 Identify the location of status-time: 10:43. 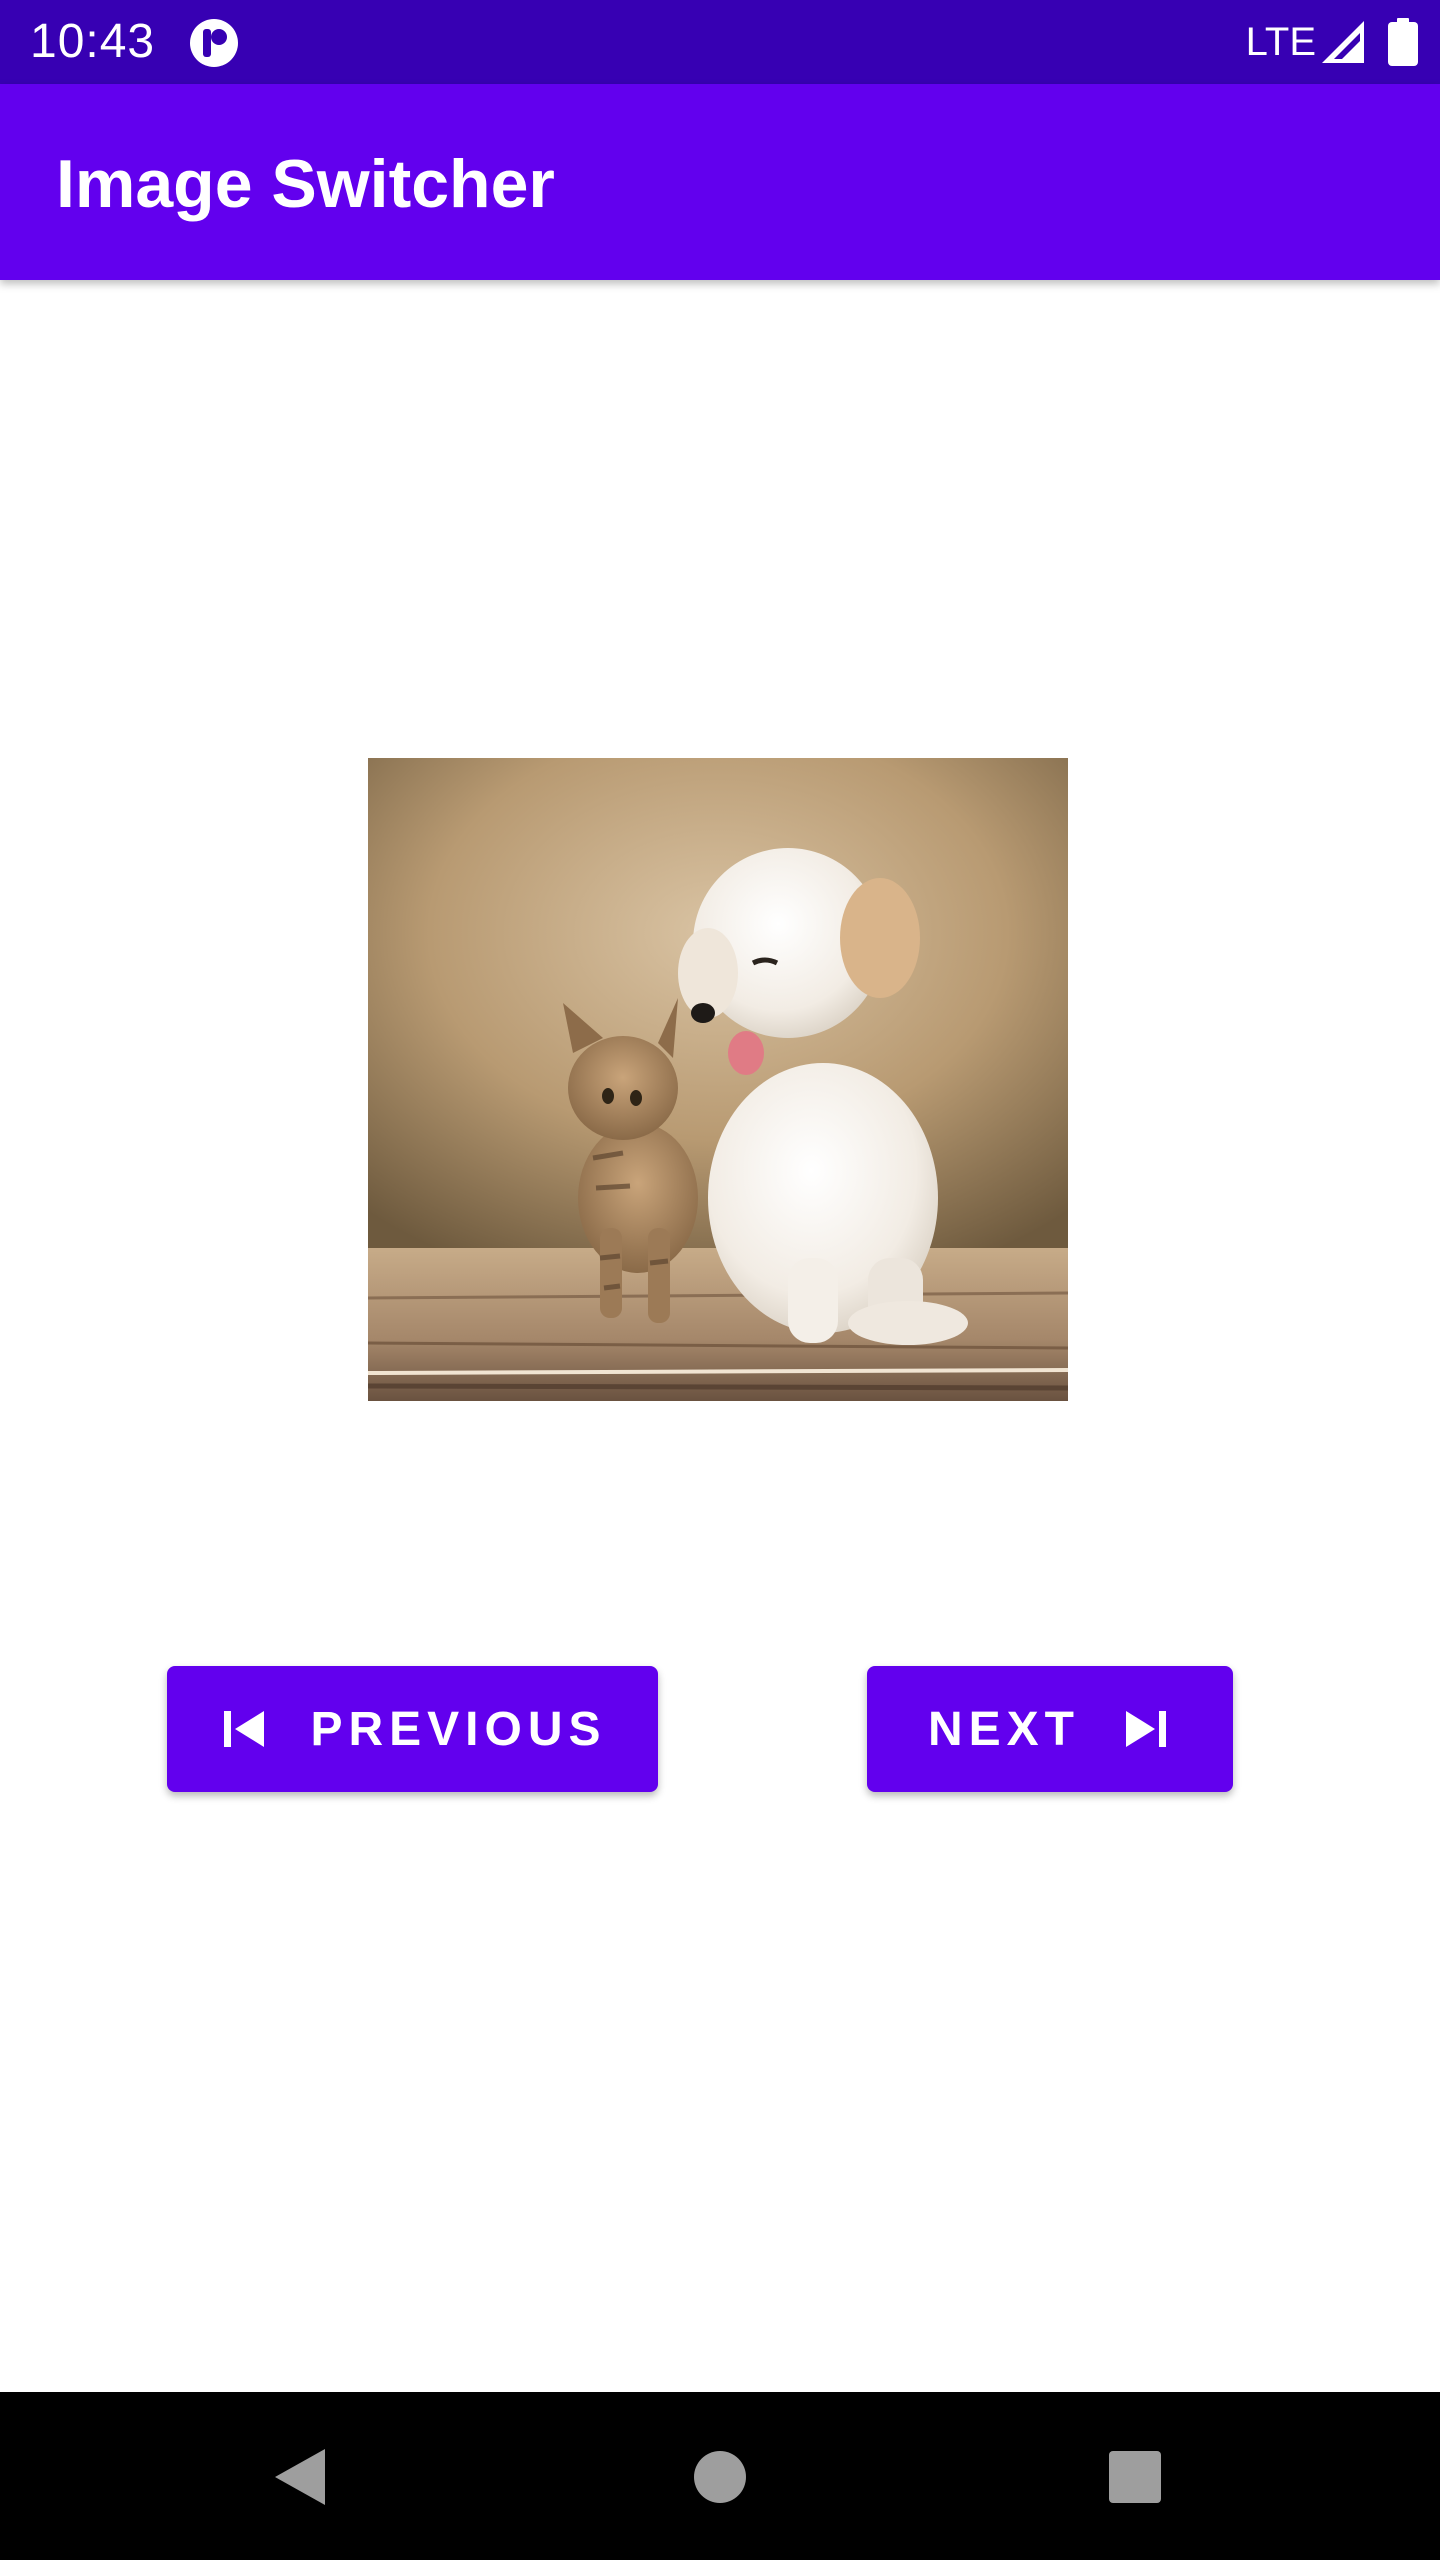
(93, 41).